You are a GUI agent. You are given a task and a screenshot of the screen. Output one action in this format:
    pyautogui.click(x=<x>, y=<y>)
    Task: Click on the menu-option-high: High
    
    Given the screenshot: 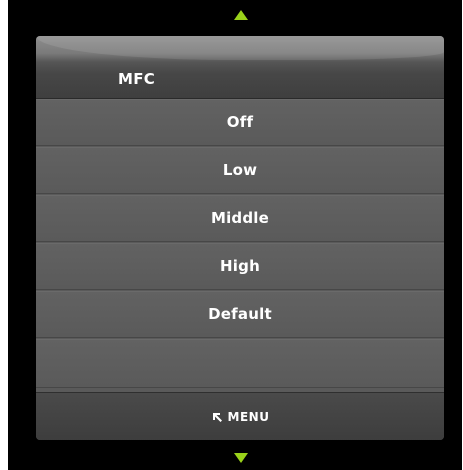 What is the action you would take?
    pyautogui.click(x=240, y=266)
    